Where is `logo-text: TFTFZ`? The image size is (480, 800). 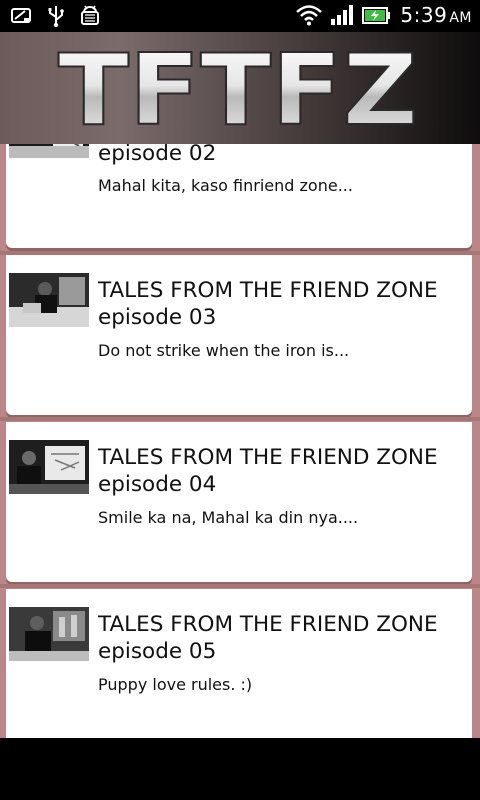 logo-text: TFTFZ is located at coordinates (238, 89).